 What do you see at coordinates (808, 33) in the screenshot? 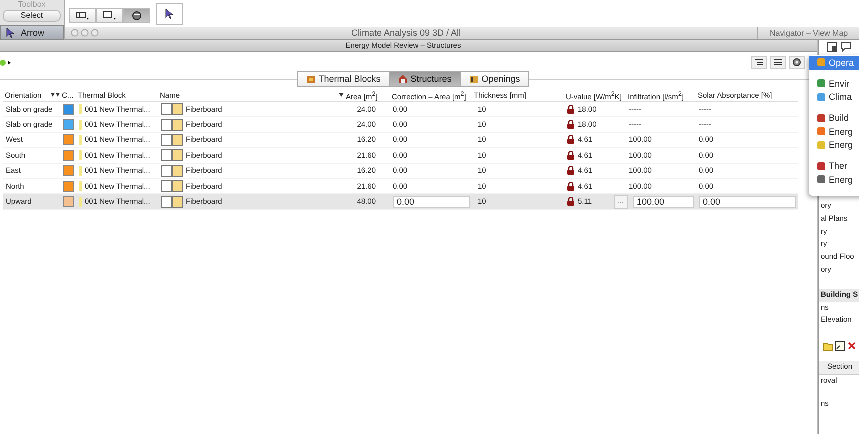
I see `navigator-title: Navigator – View Map` at bounding box center [808, 33].